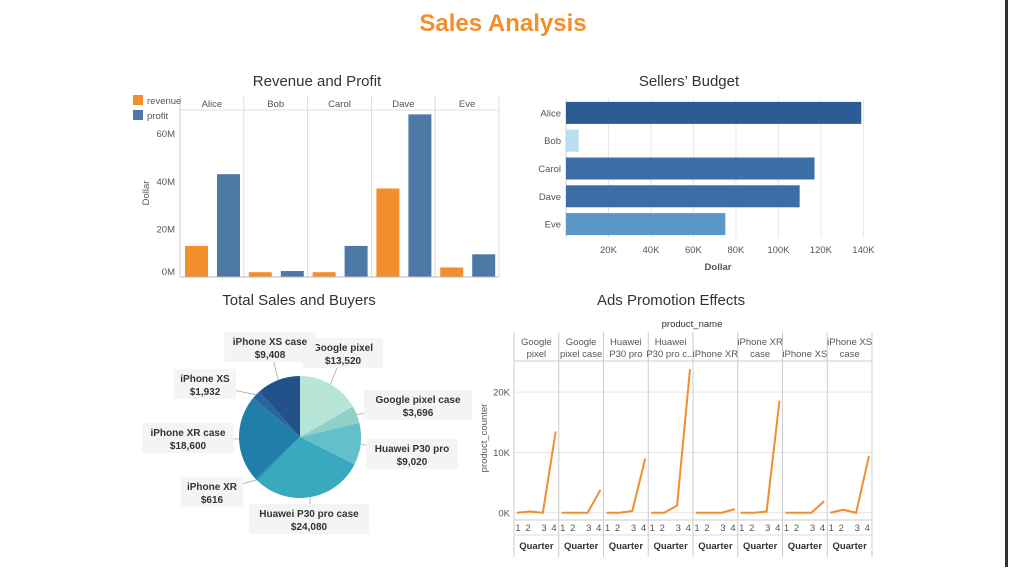  Describe the element at coordinates (850, 484) in the screenshot. I see `line-series-iphone-xs-case` at that location.